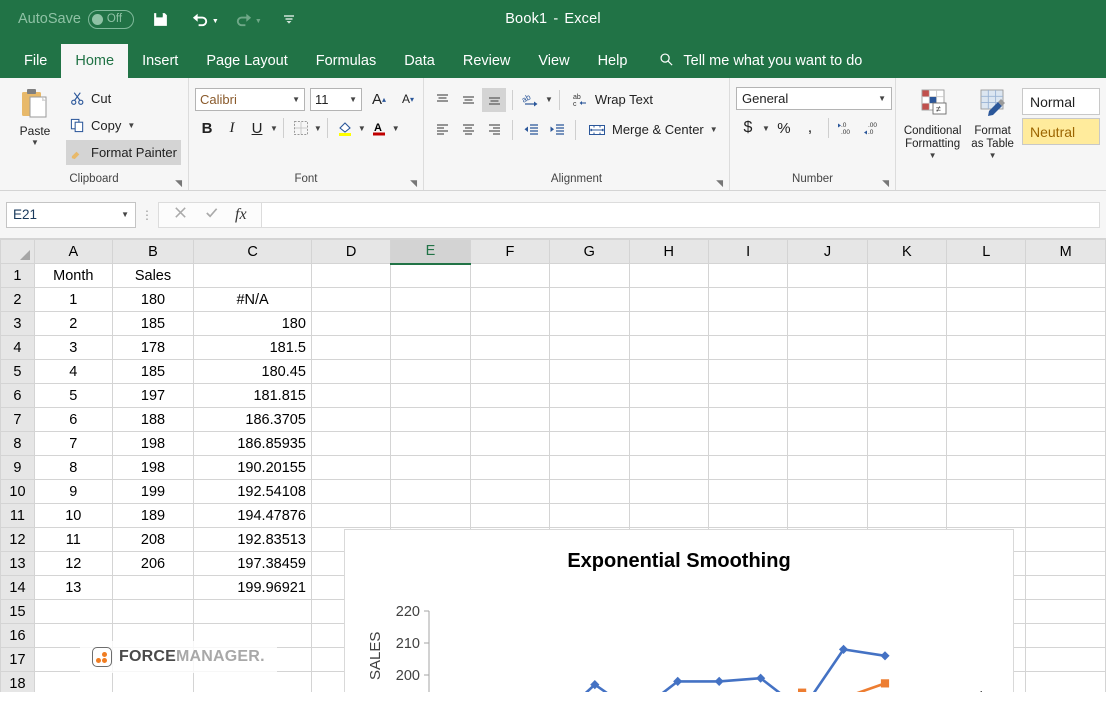 This screenshot has height=702, width=1106. Describe the element at coordinates (95, 61) in the screenshot. I see `tab-home: Home` at that location.